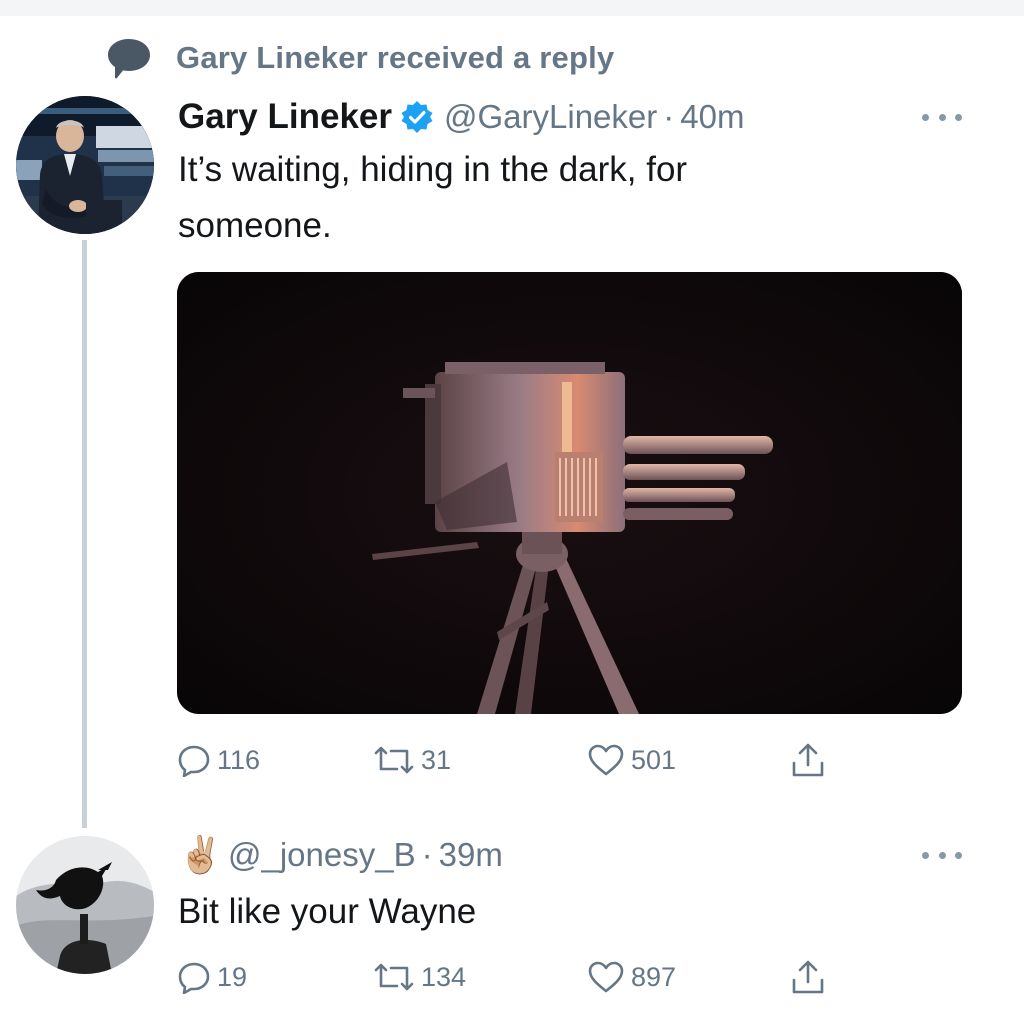  What do you see at coordinates (285, 117) in the screenshot?
I see `author-name: Gary Lineker` at bounding box center [285, 117].